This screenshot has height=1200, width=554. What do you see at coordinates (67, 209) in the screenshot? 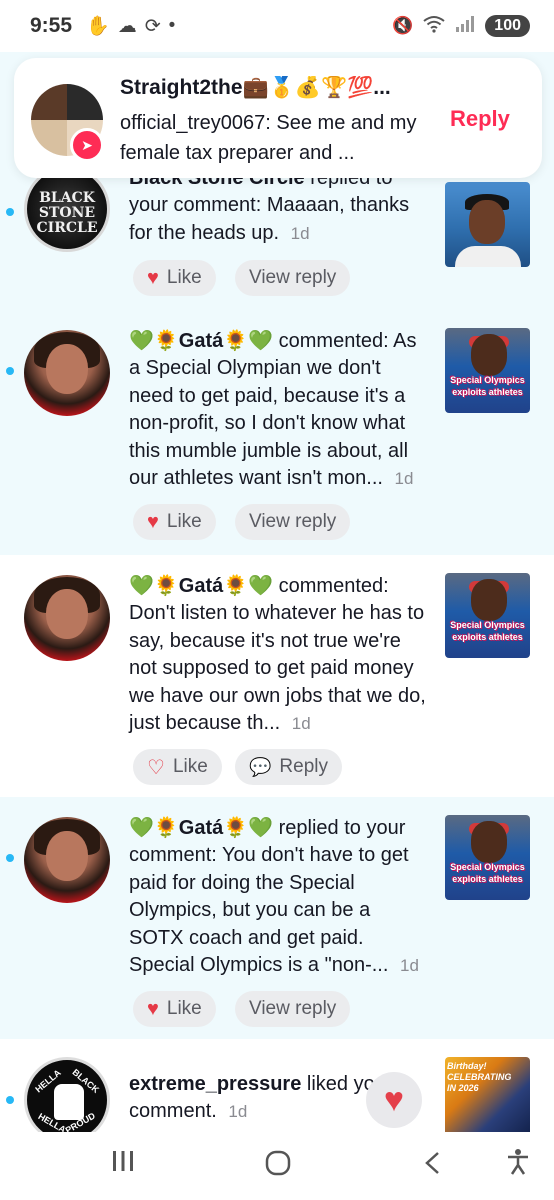
I see `avatar-black-stone-circle: BLACK STONE CIRCLE` at bounding box center [67, 209].